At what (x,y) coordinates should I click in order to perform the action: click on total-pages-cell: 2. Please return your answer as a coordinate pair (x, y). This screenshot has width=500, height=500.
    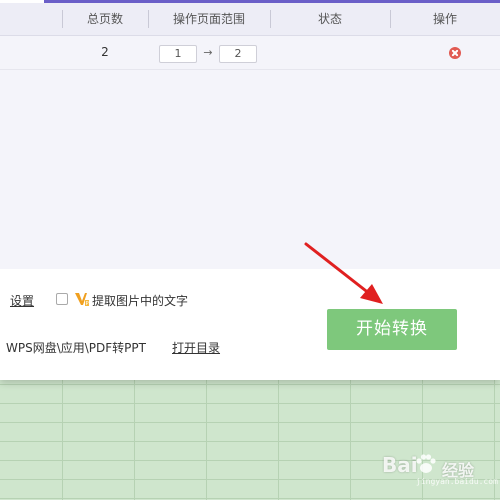
    Looking at the image, I should click on (105, 52).